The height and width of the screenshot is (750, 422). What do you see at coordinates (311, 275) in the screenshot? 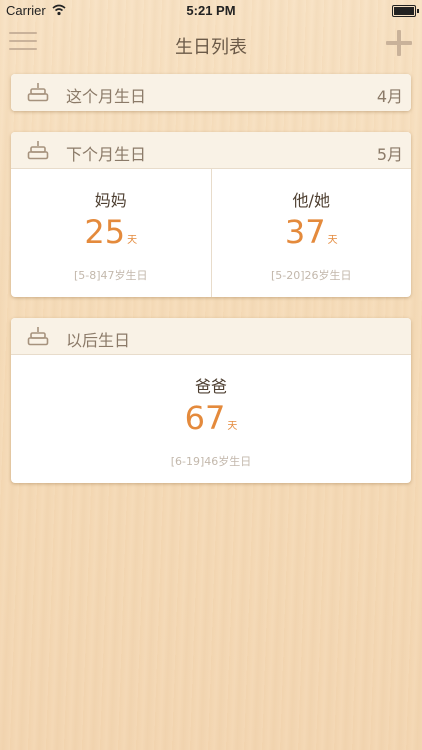
I see `birthday-info: [5-20]26岁生日` at bounding box center [311, 275].